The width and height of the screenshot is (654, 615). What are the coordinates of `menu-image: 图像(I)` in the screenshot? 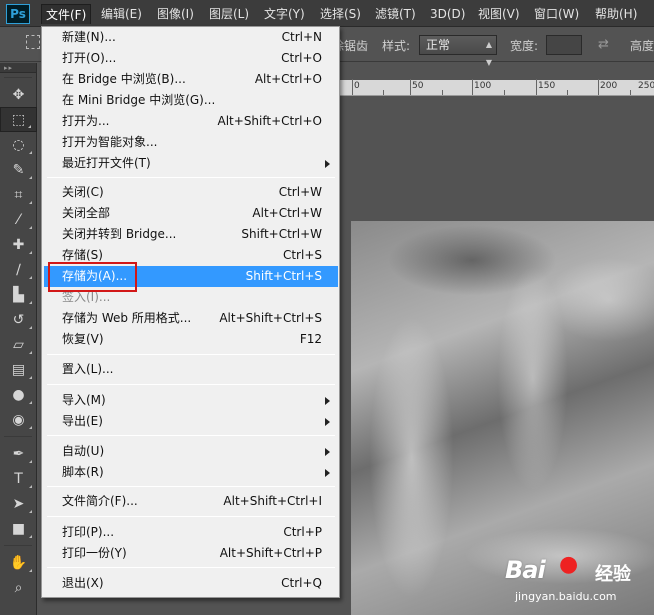 It's located at (175, 14).